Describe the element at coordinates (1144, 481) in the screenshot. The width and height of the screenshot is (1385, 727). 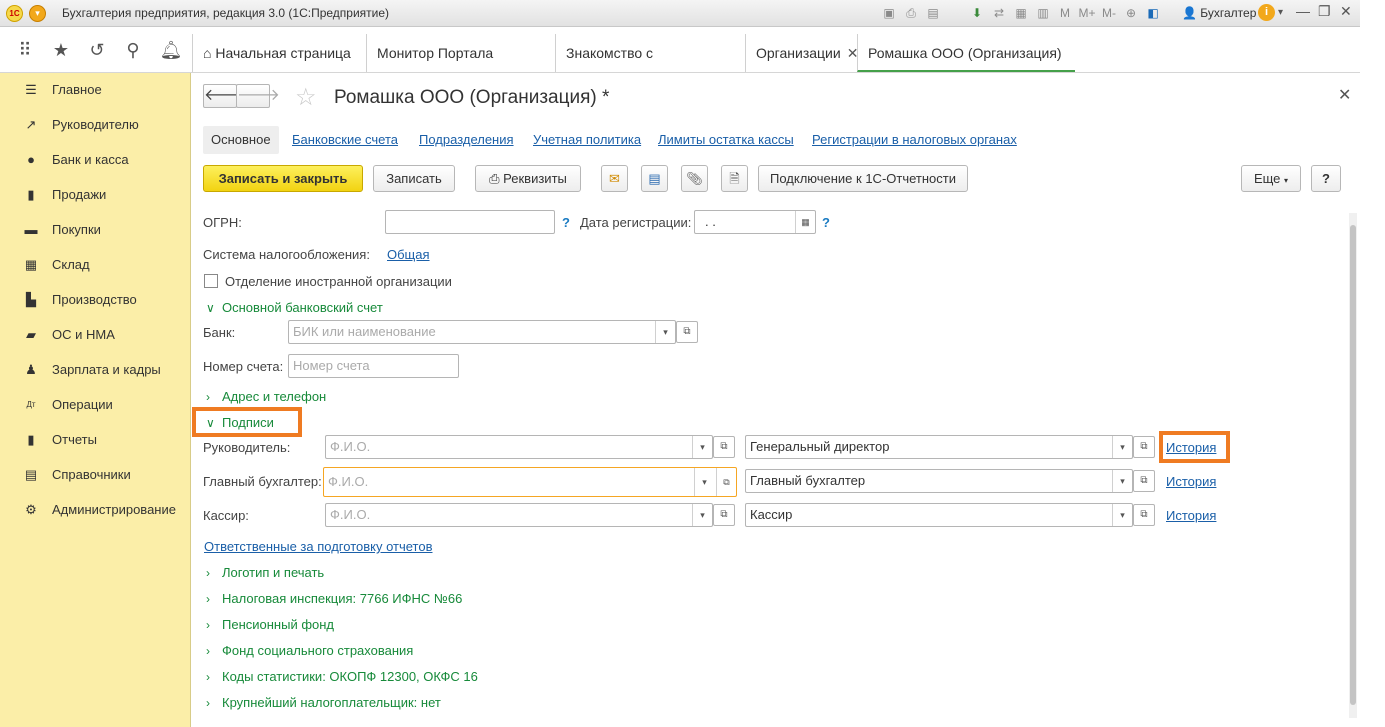
I see `chief-accountant-position-open-icon: ⧉` at that location.